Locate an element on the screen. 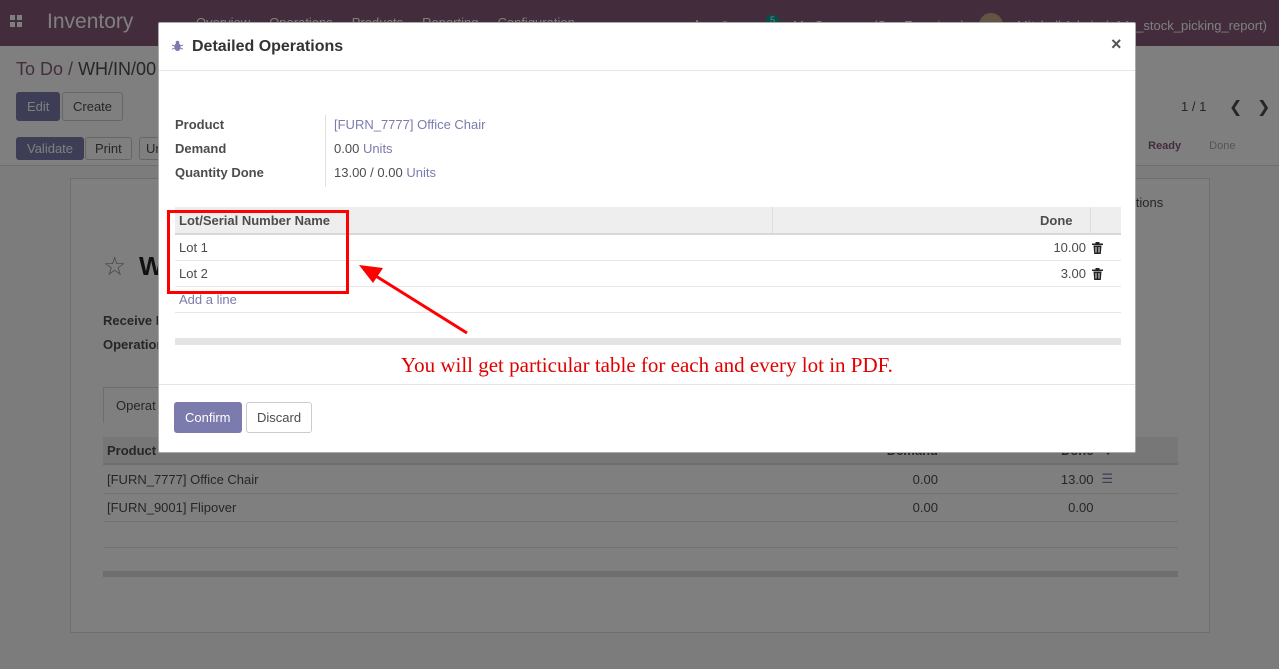 This screenshot has width=1279, height=669. demand-label: Demand is located at coordinates (201, 148).